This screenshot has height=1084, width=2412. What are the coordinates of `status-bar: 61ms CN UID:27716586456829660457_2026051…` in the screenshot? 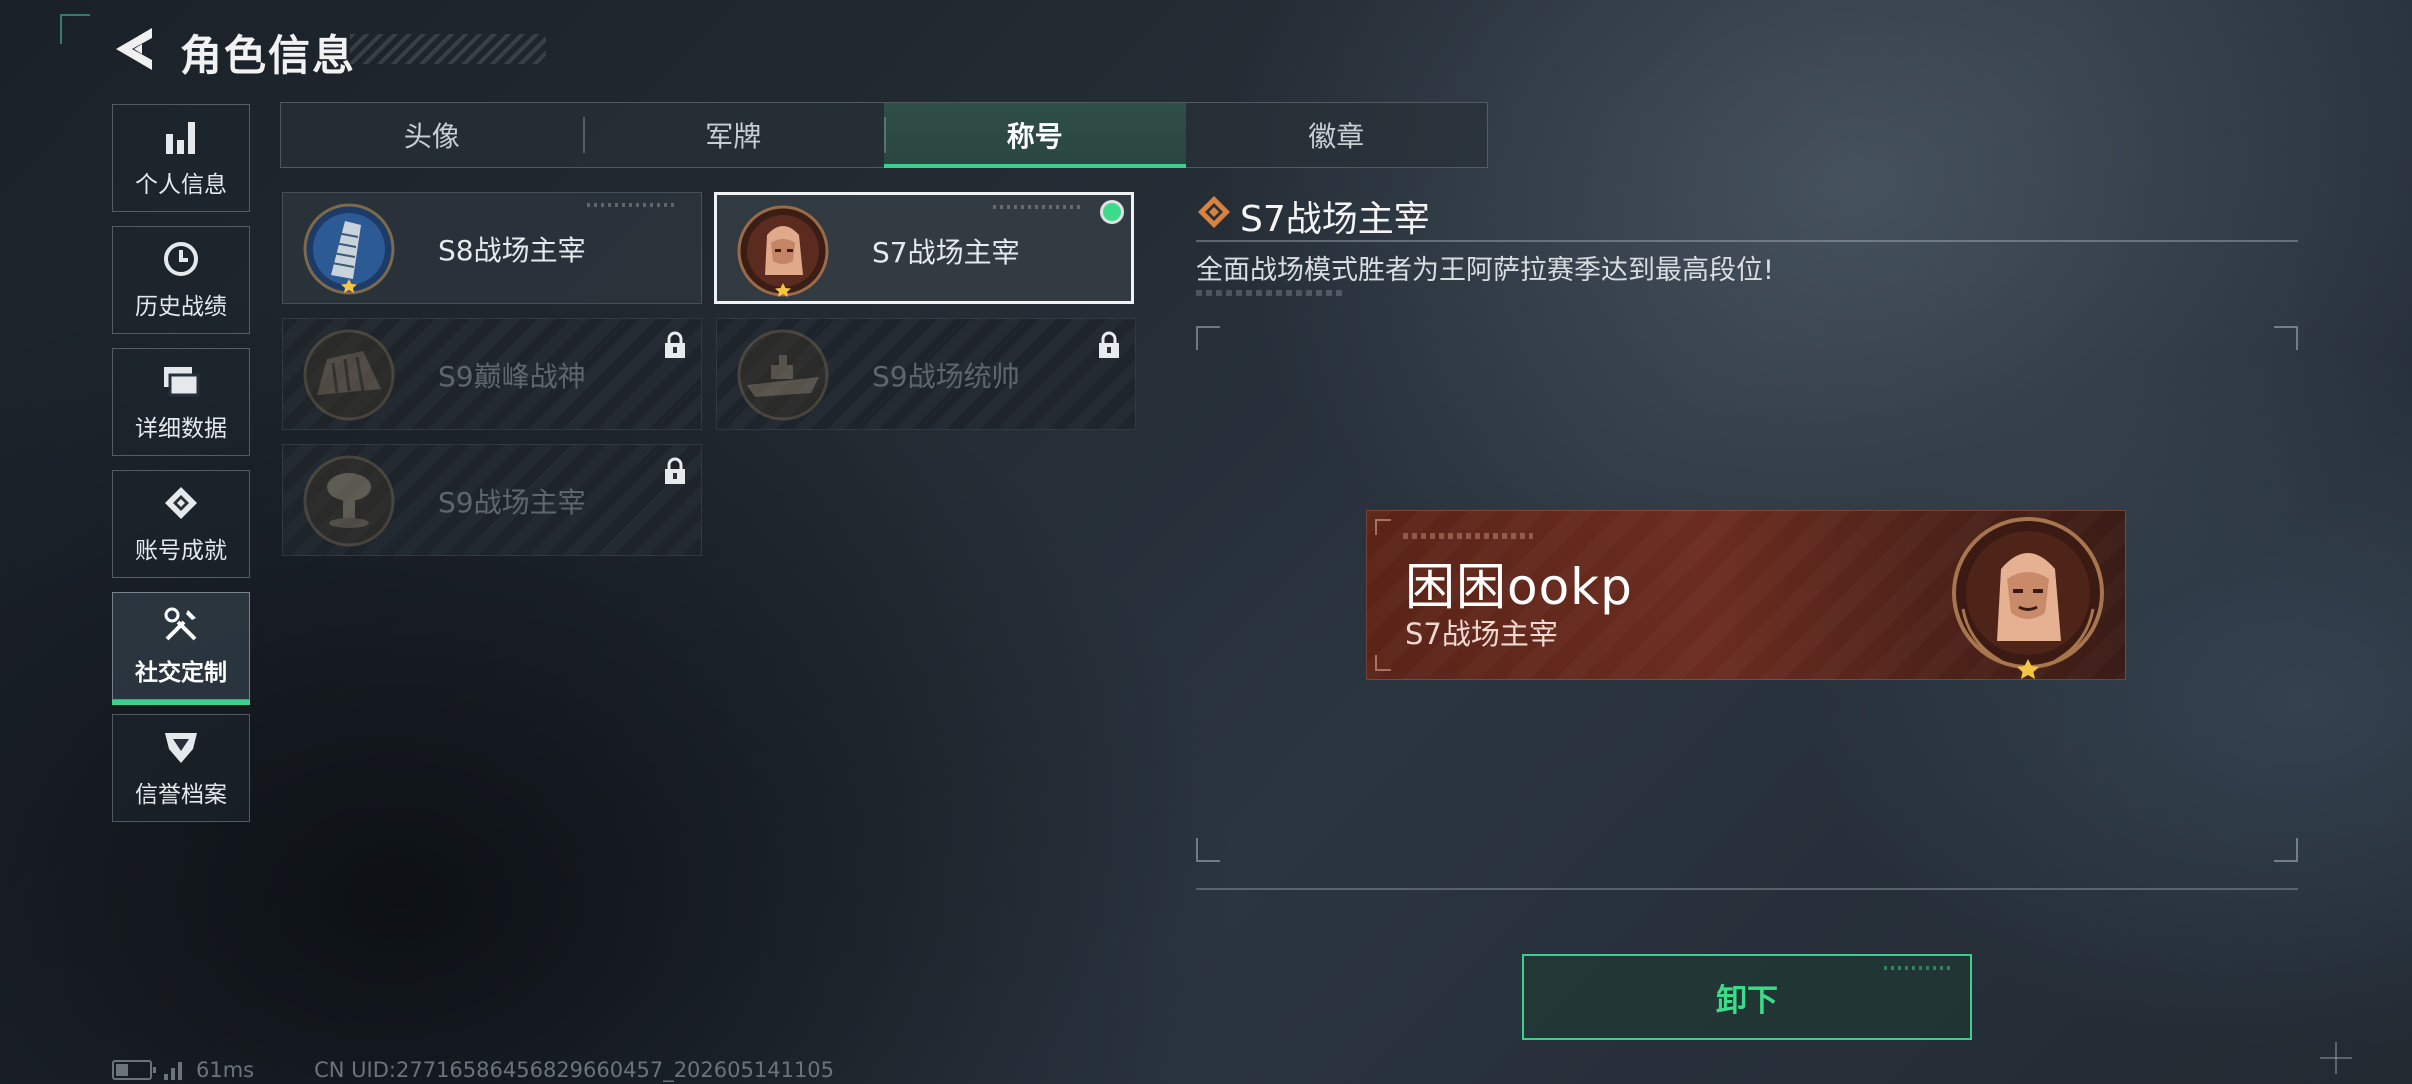 It's located at (473, 1070).